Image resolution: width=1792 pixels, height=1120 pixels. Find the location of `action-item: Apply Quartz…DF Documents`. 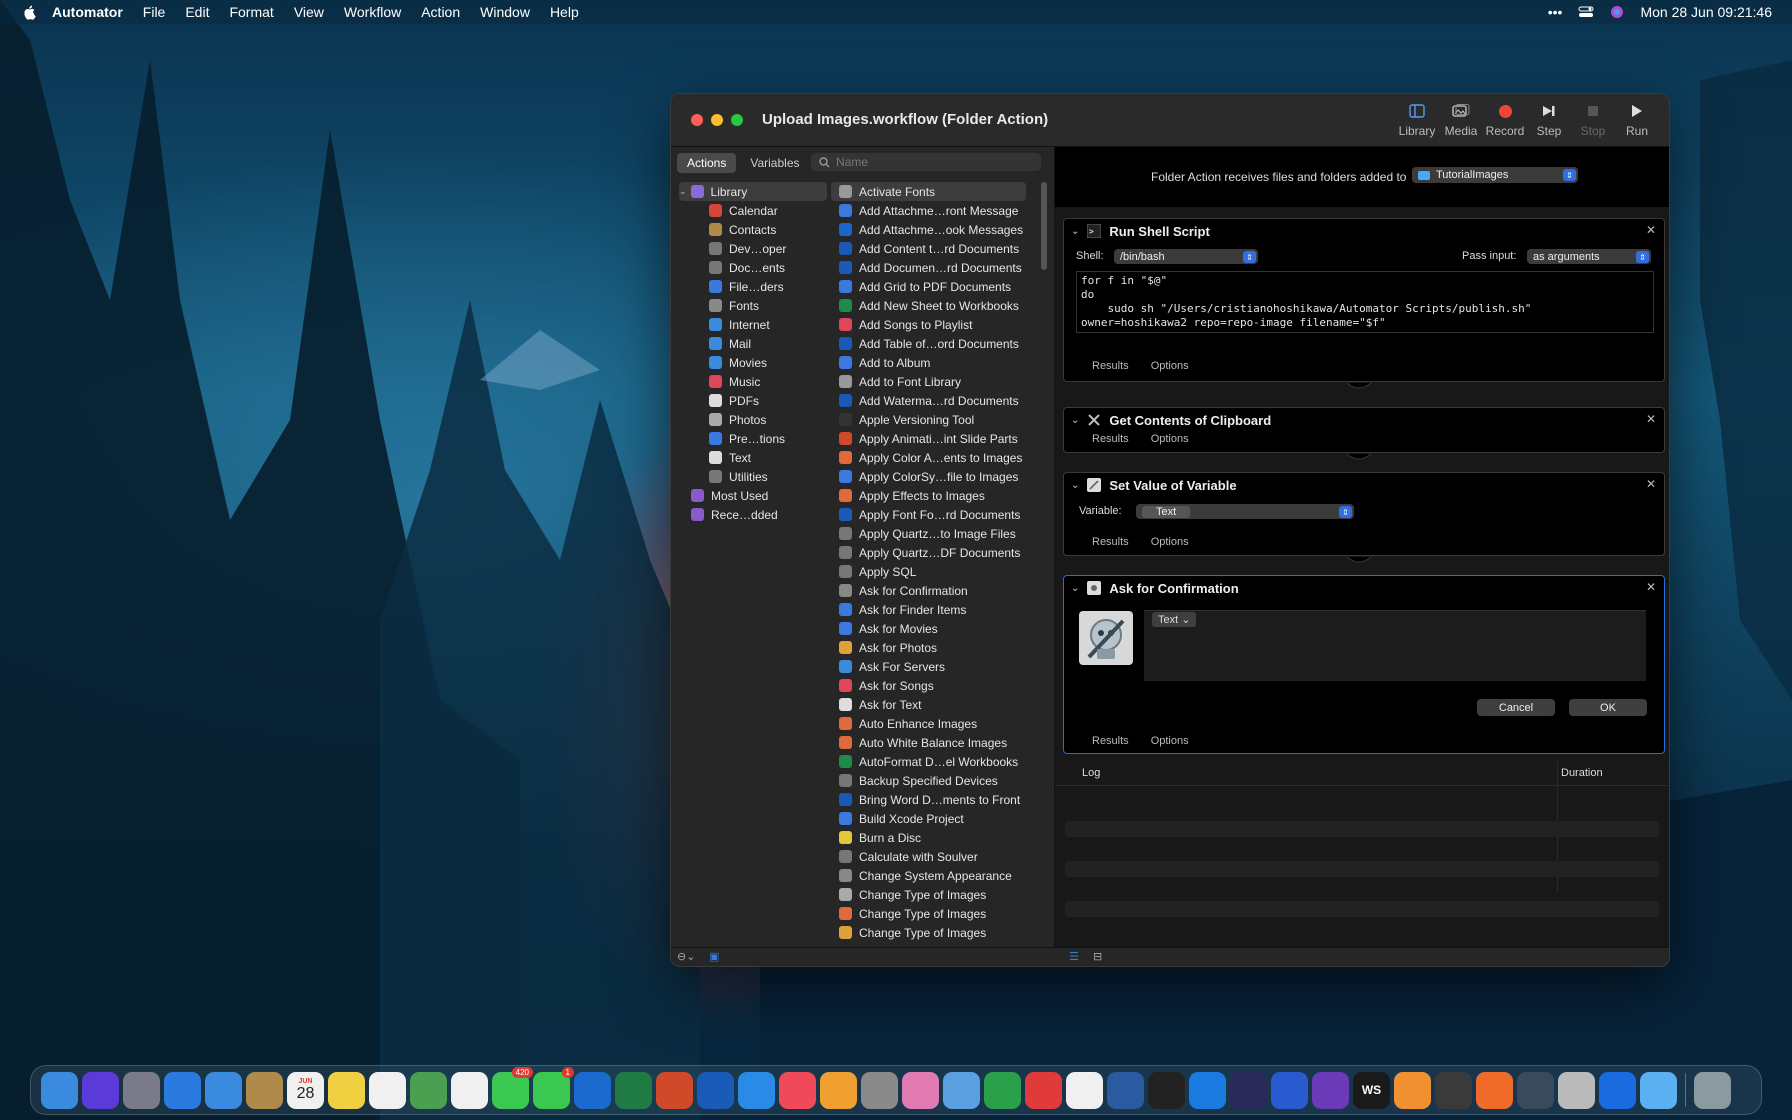

action-item: Apply Quartz…DF Documents is located at coordinates (928, 552).